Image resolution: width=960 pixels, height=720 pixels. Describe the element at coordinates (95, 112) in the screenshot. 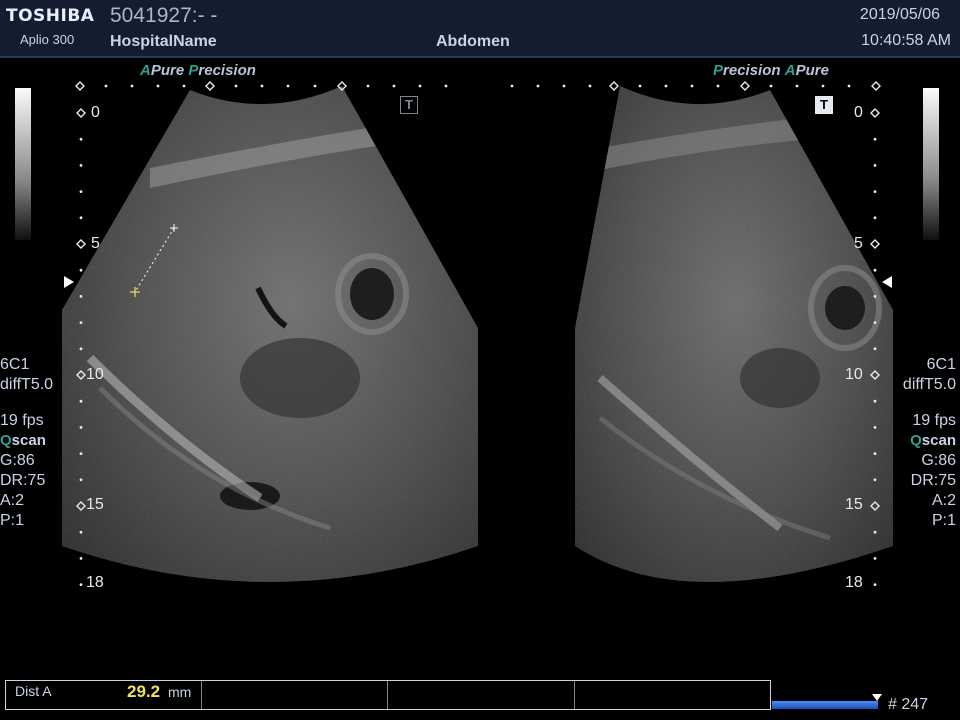

I see `left-depth-label-0: 0` at that location.